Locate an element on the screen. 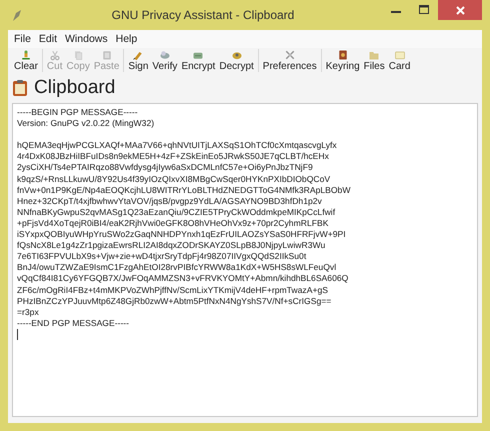 This screenshot has width=490, height=431. text-line: vQqCf84I81Cy6YFGQB7X/JwFOqAMMZSN3+vFRVKYOMtY+Abmn/kihdhBL6SA606Q is located at coordinates (183, 278).